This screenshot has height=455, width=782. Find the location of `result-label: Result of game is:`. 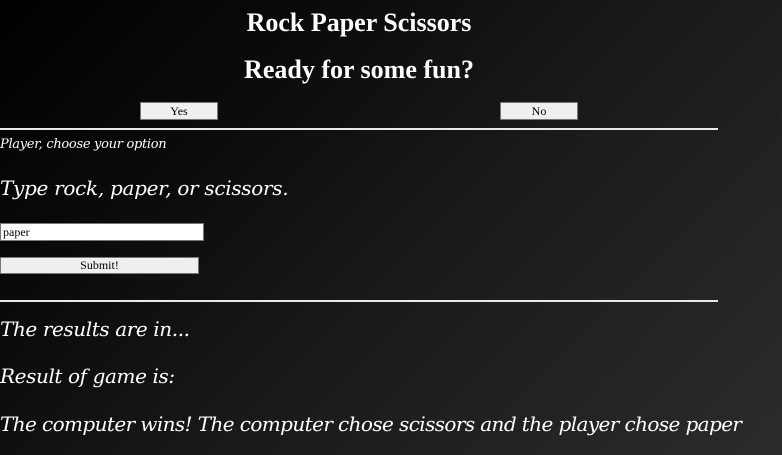

result-label: Result of game is: is located at coordinates (87, 376).